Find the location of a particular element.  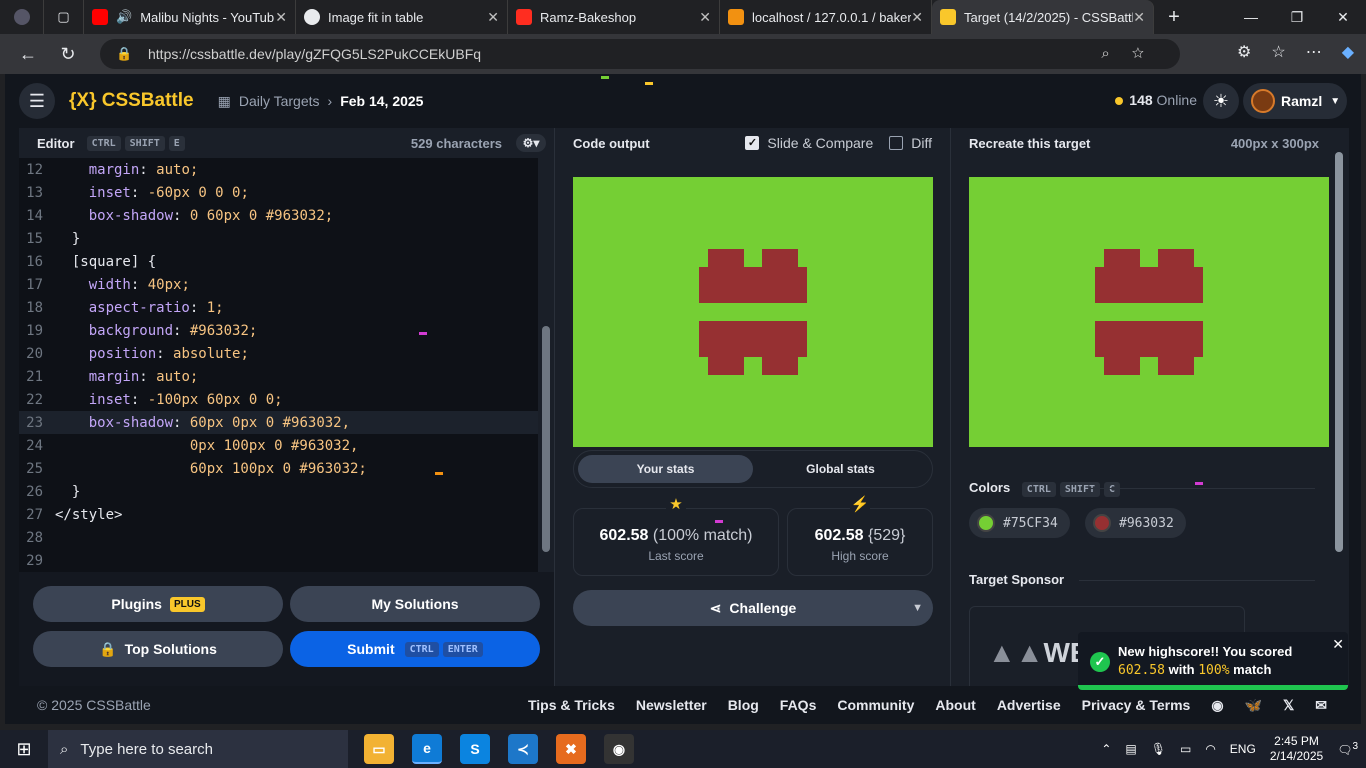

chevron-up-icon: ⌃ is located at coordinates (1106, 749).